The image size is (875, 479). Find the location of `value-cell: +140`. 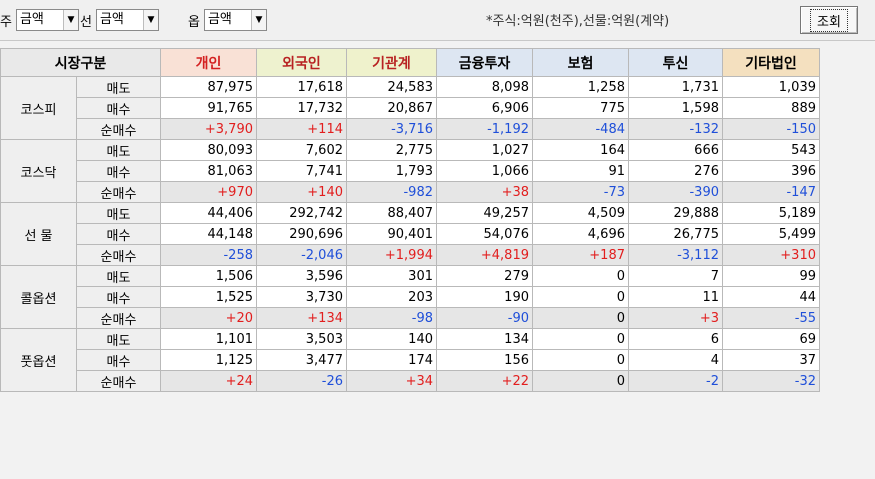

value-cell: +140 is located at coordinates (301, 192).